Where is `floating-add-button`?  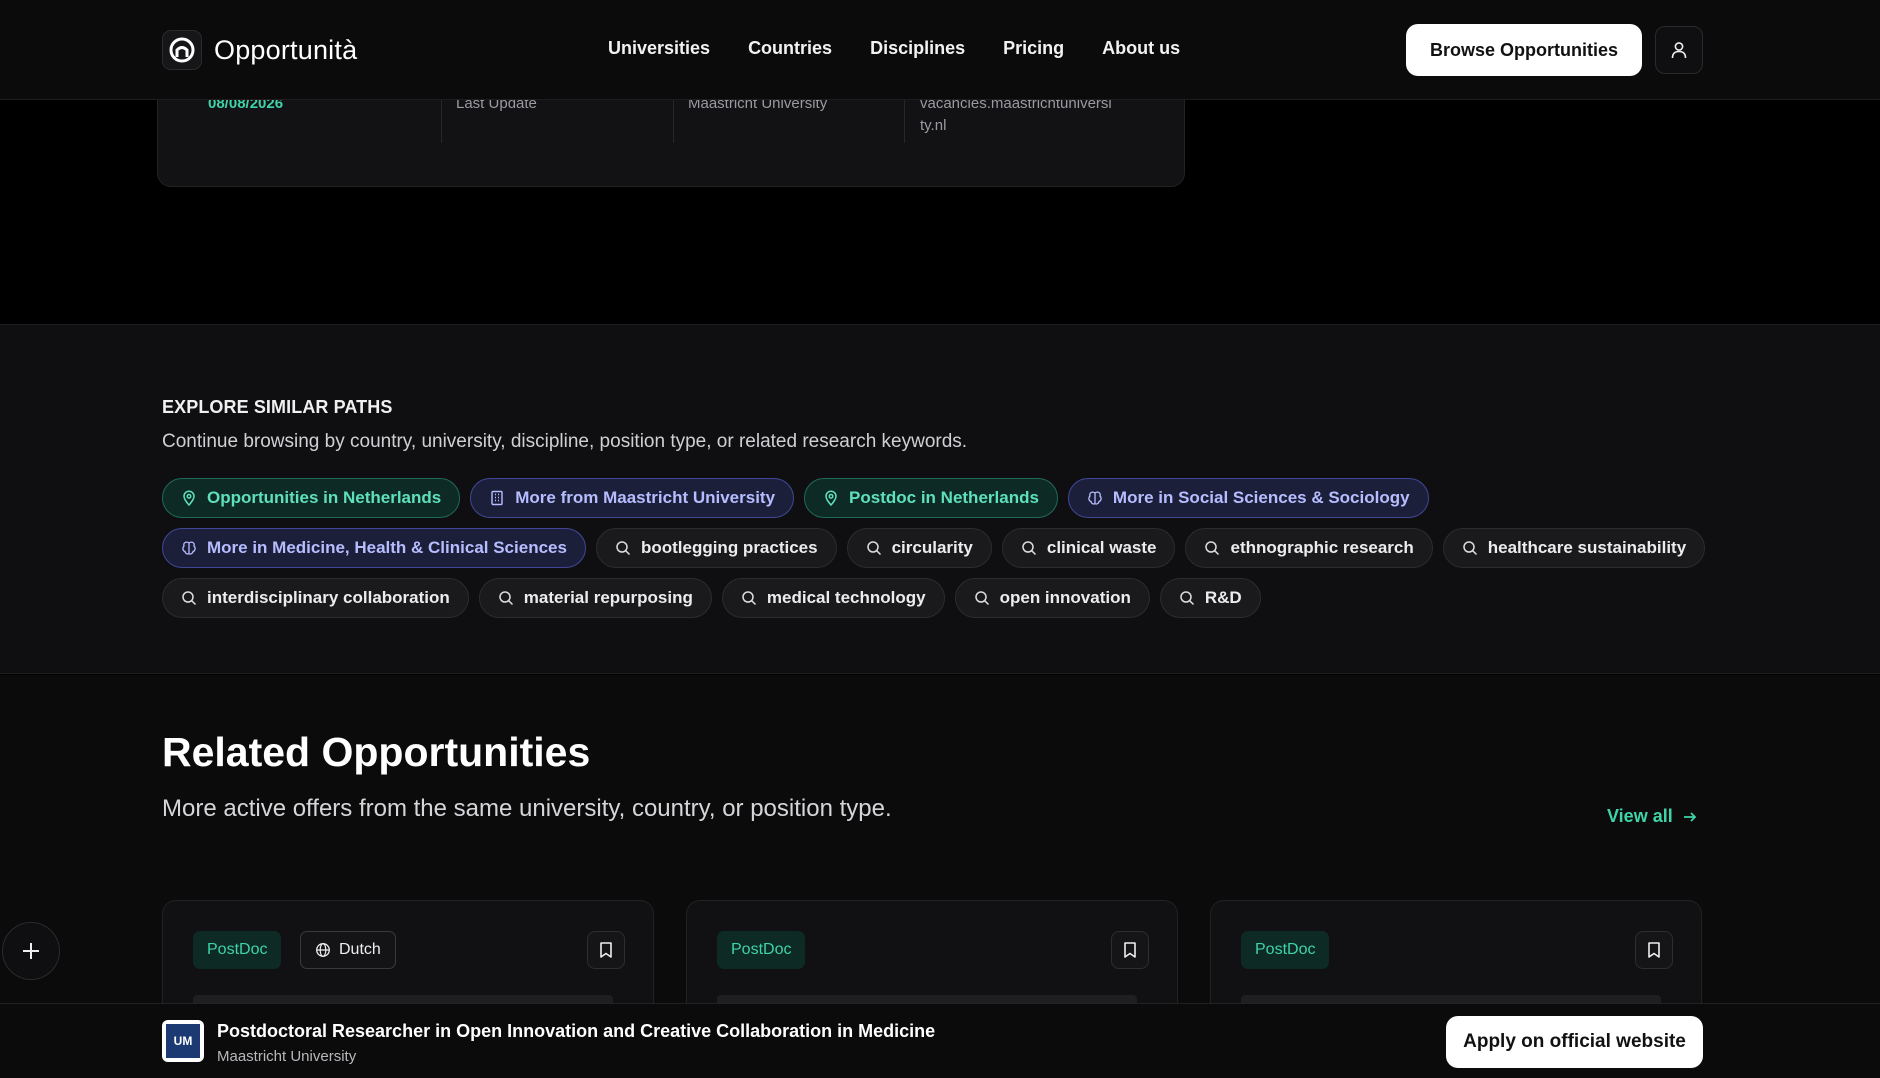
floating-add-button is located at coordinates (31, 951).